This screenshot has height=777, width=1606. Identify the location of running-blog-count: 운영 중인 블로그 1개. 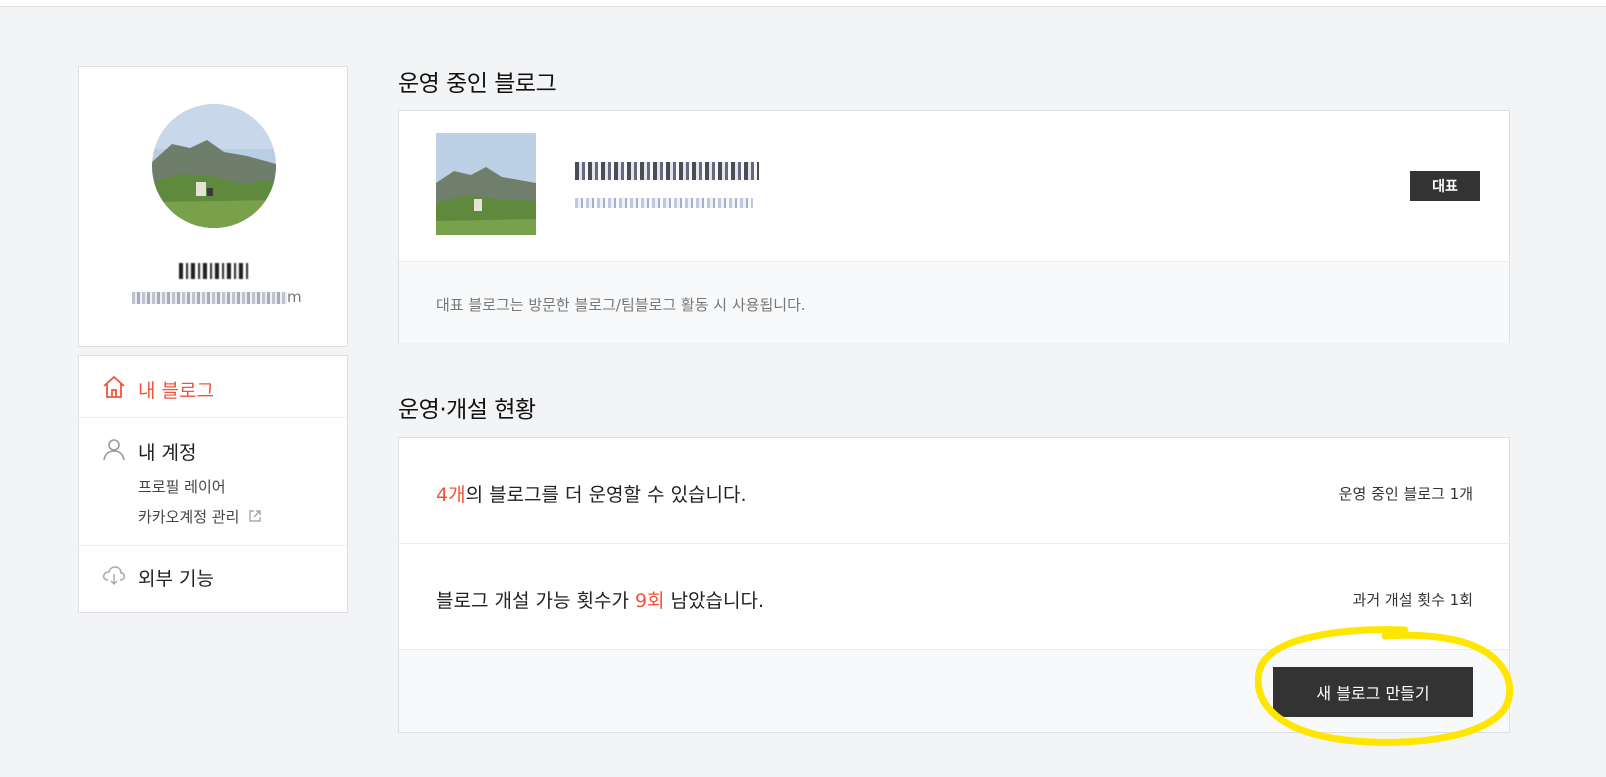
(1405, 494).